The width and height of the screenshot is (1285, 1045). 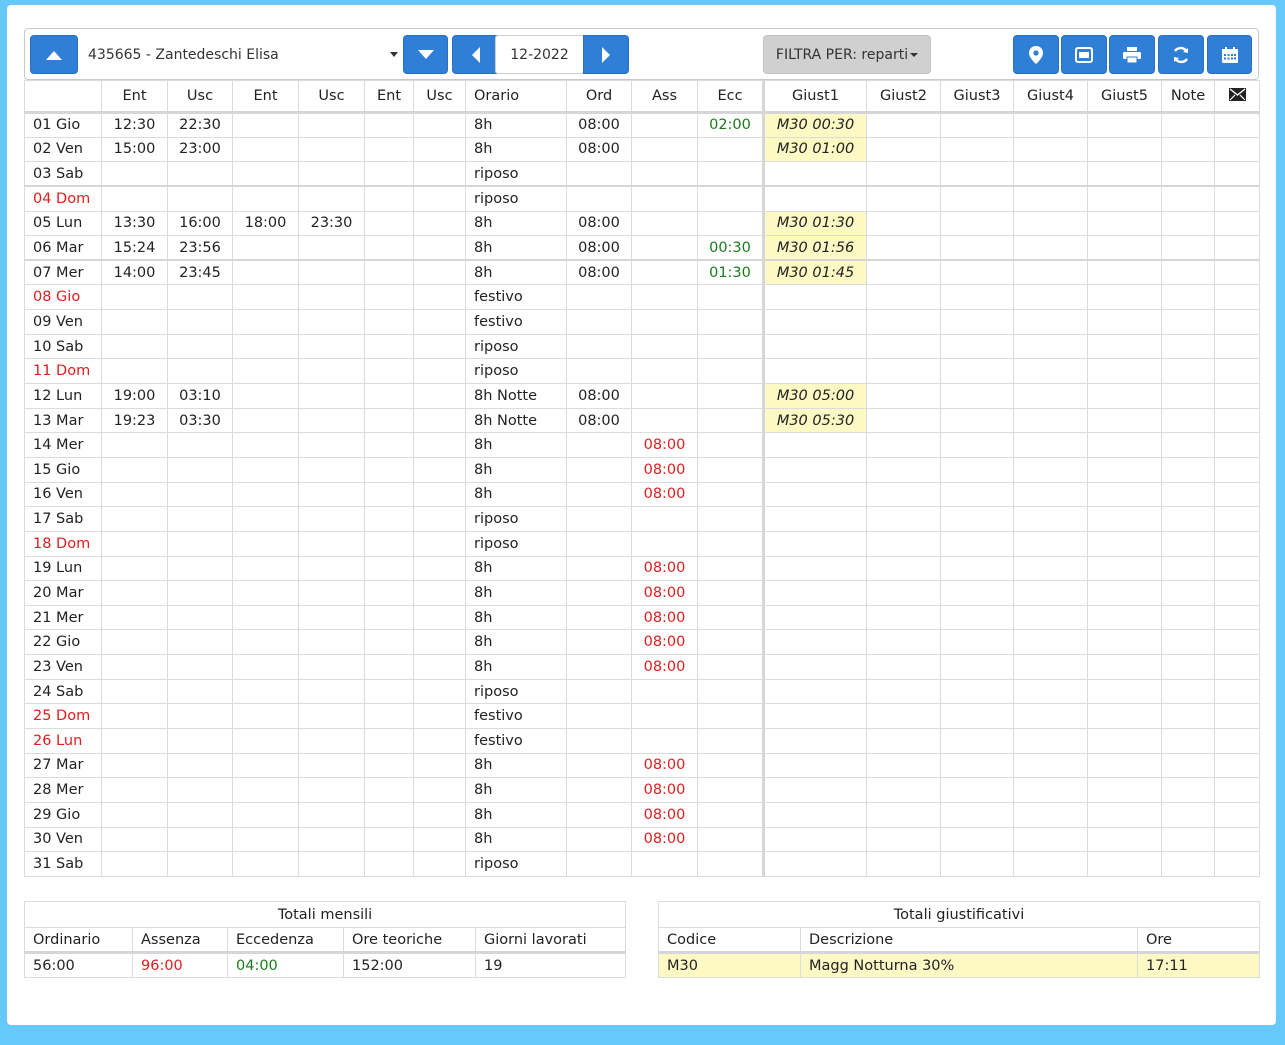 What do you see at coordinates (1036, 54) in the screenshot?
I see `location-button` at bounding box center [1036, 54].